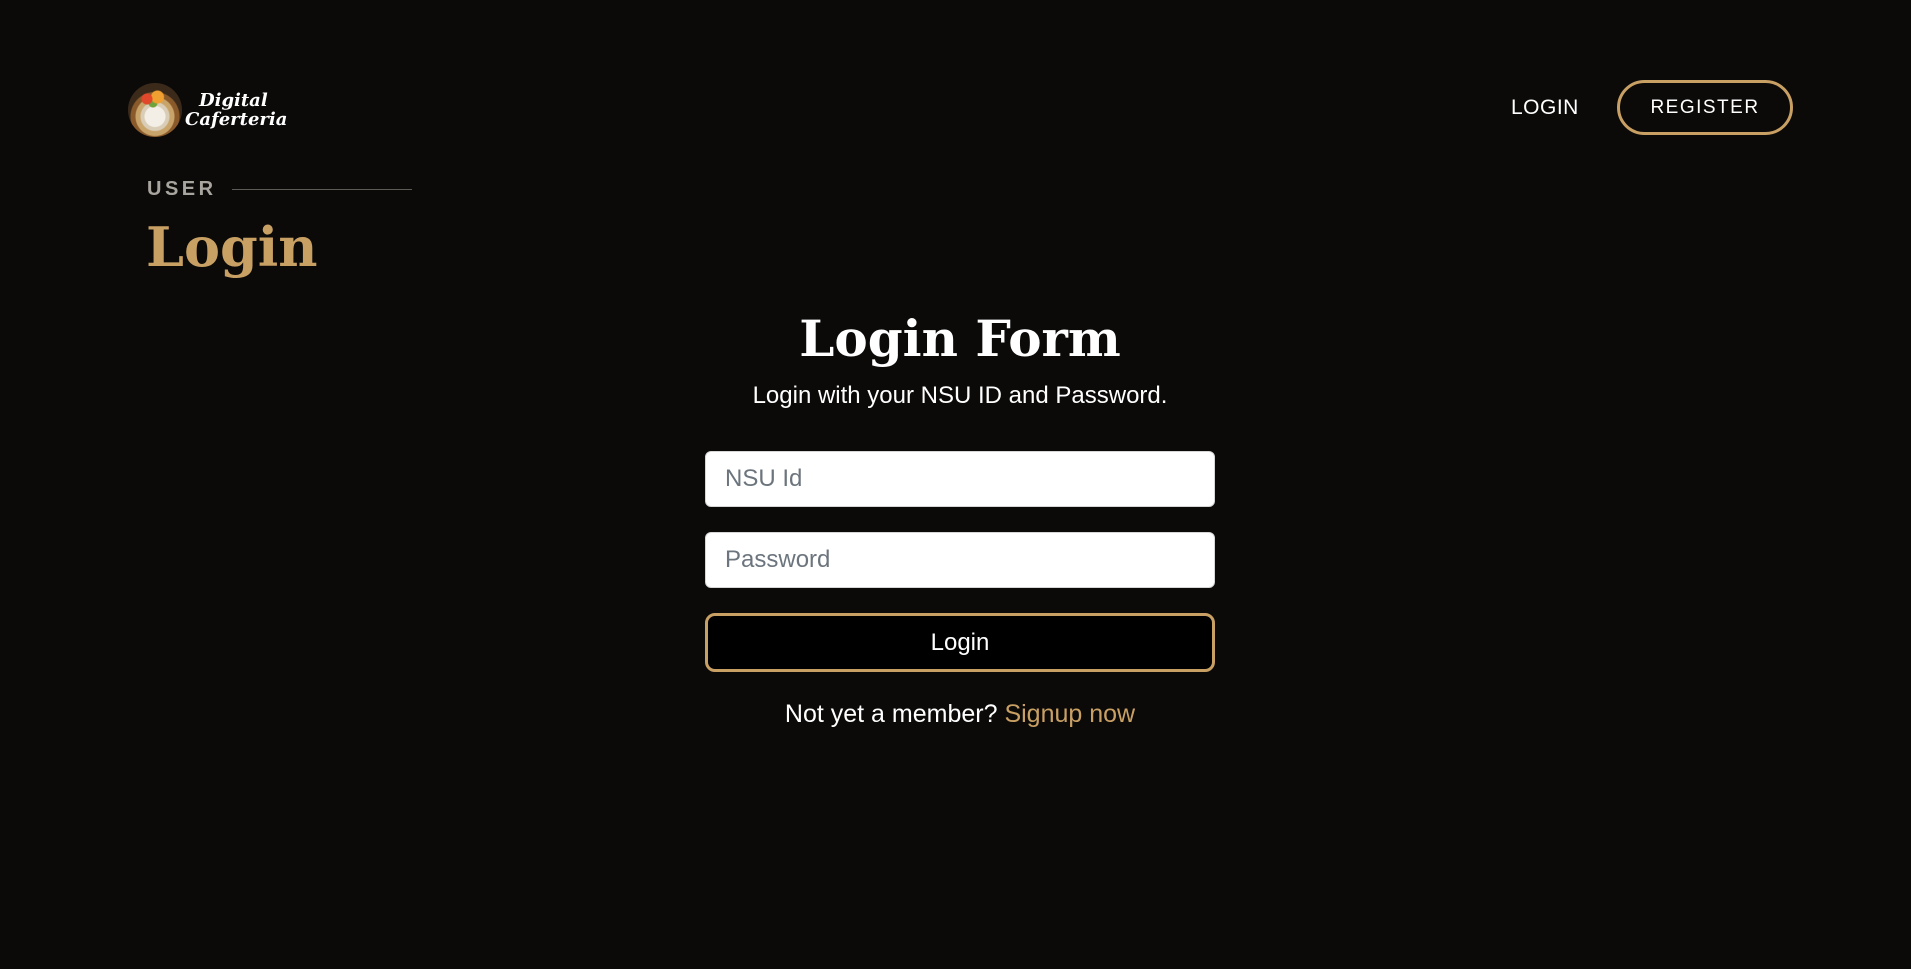 Image resolution: width=1911 pixels, height=969 pixels. What do you see at coordinates (960, 560) in the screenshot?
I see `password-input` at bounding box center [960, 560].